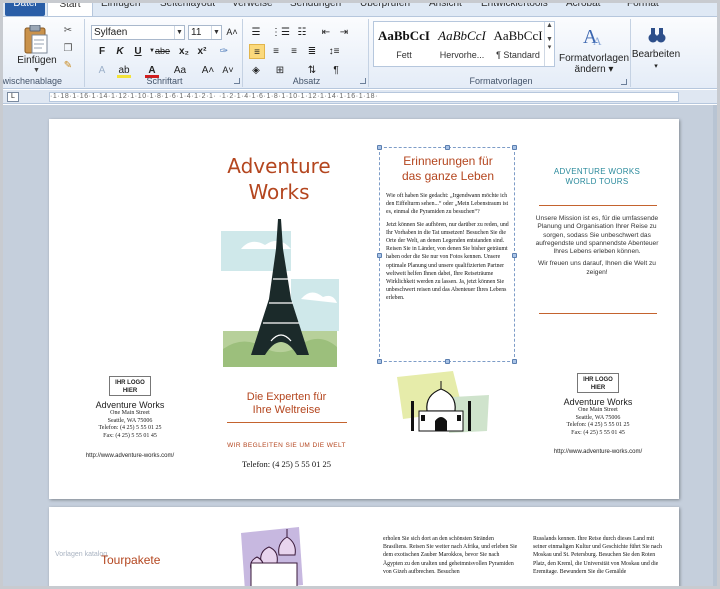 The width and height of the screenshot is (720, 589). What do you see at coordinates (518, 44) in the screenshot?
I see `style-item-standard: AaBbCcI ¶ Standard` at bounding box center [518, 44].